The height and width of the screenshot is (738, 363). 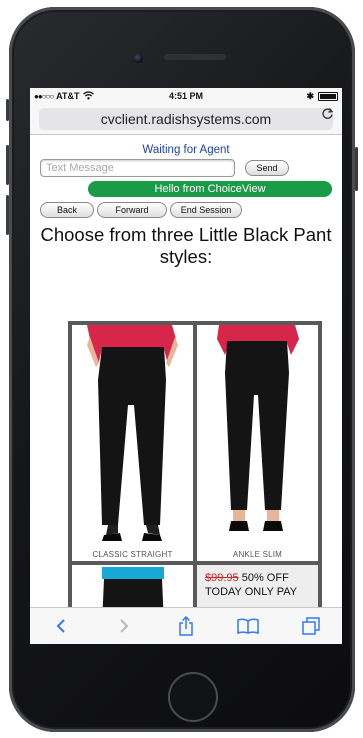 I want to click on forward-arrow-icon, so click(x=124, y=626).